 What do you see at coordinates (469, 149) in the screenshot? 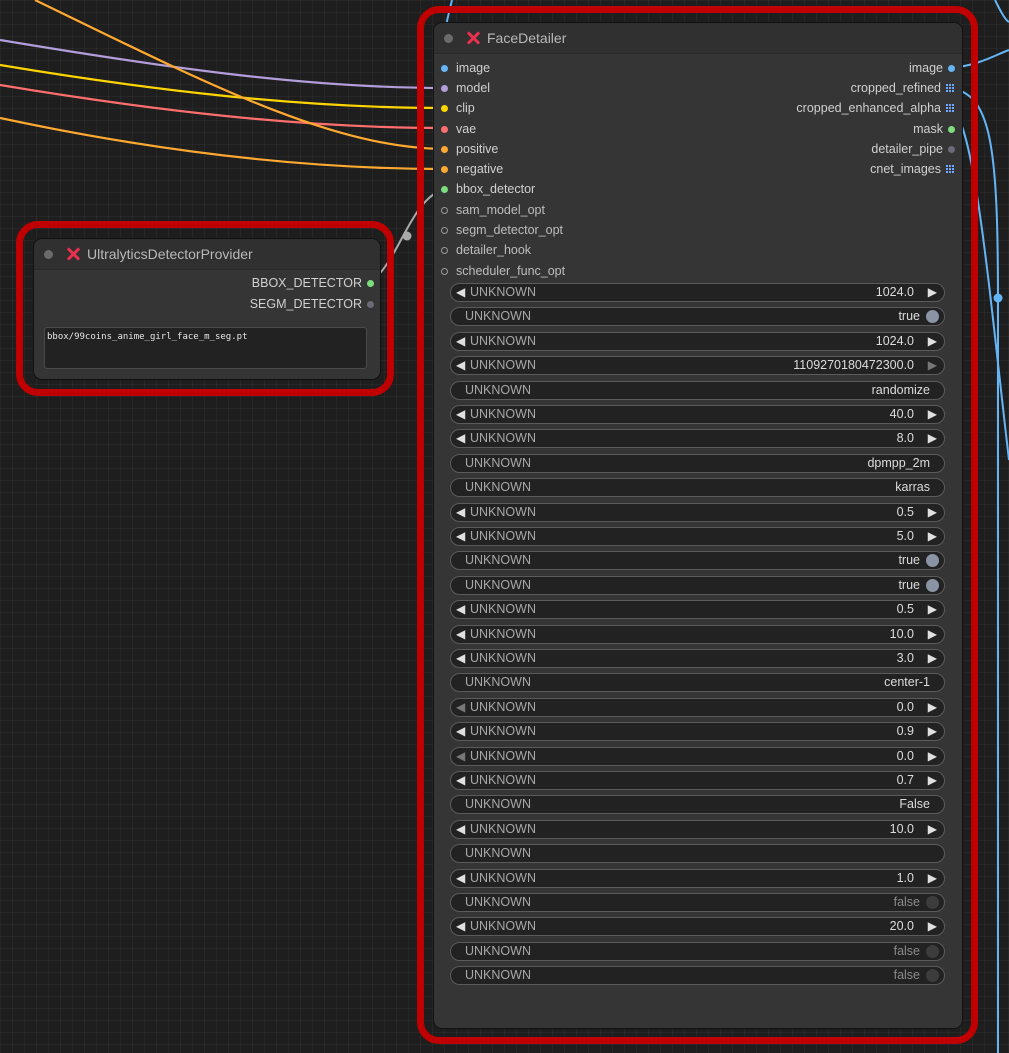
I see `input-positive: positive` at bounding box center [469, 149].